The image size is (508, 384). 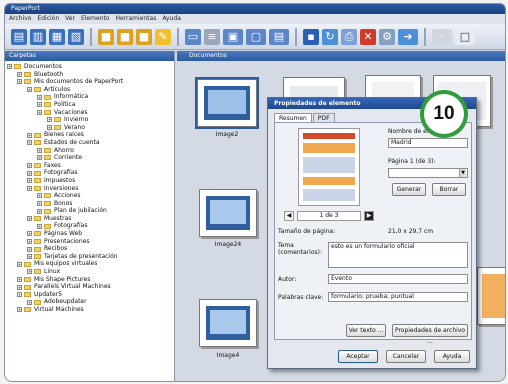 What do you see at coordinates (89, 257) in the screenshot?
I see `folder-tree-item: + Tarjetas de presentación` at bounding box center [89, 257].